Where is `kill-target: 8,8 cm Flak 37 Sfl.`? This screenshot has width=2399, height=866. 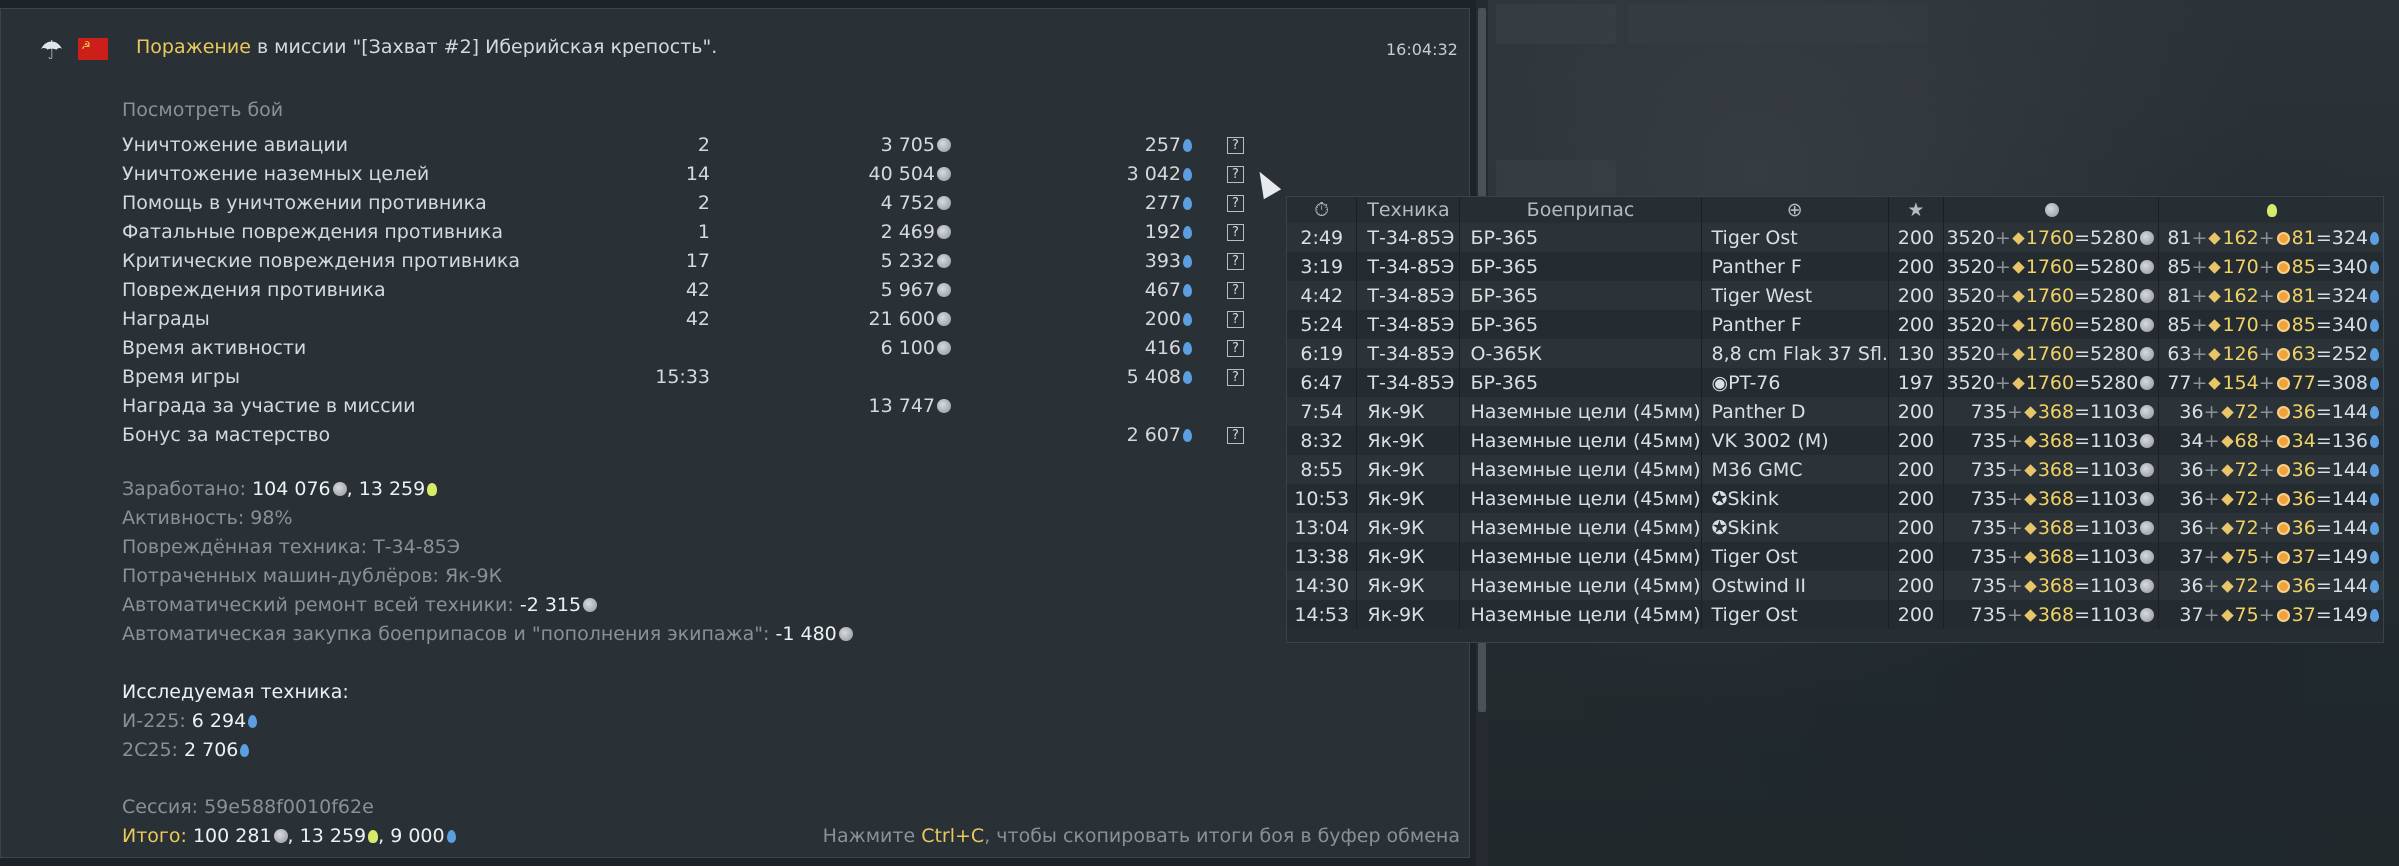
kill-target: 8,8 cm Flak 37 Sfl. is located at coordinates (1795, 353).